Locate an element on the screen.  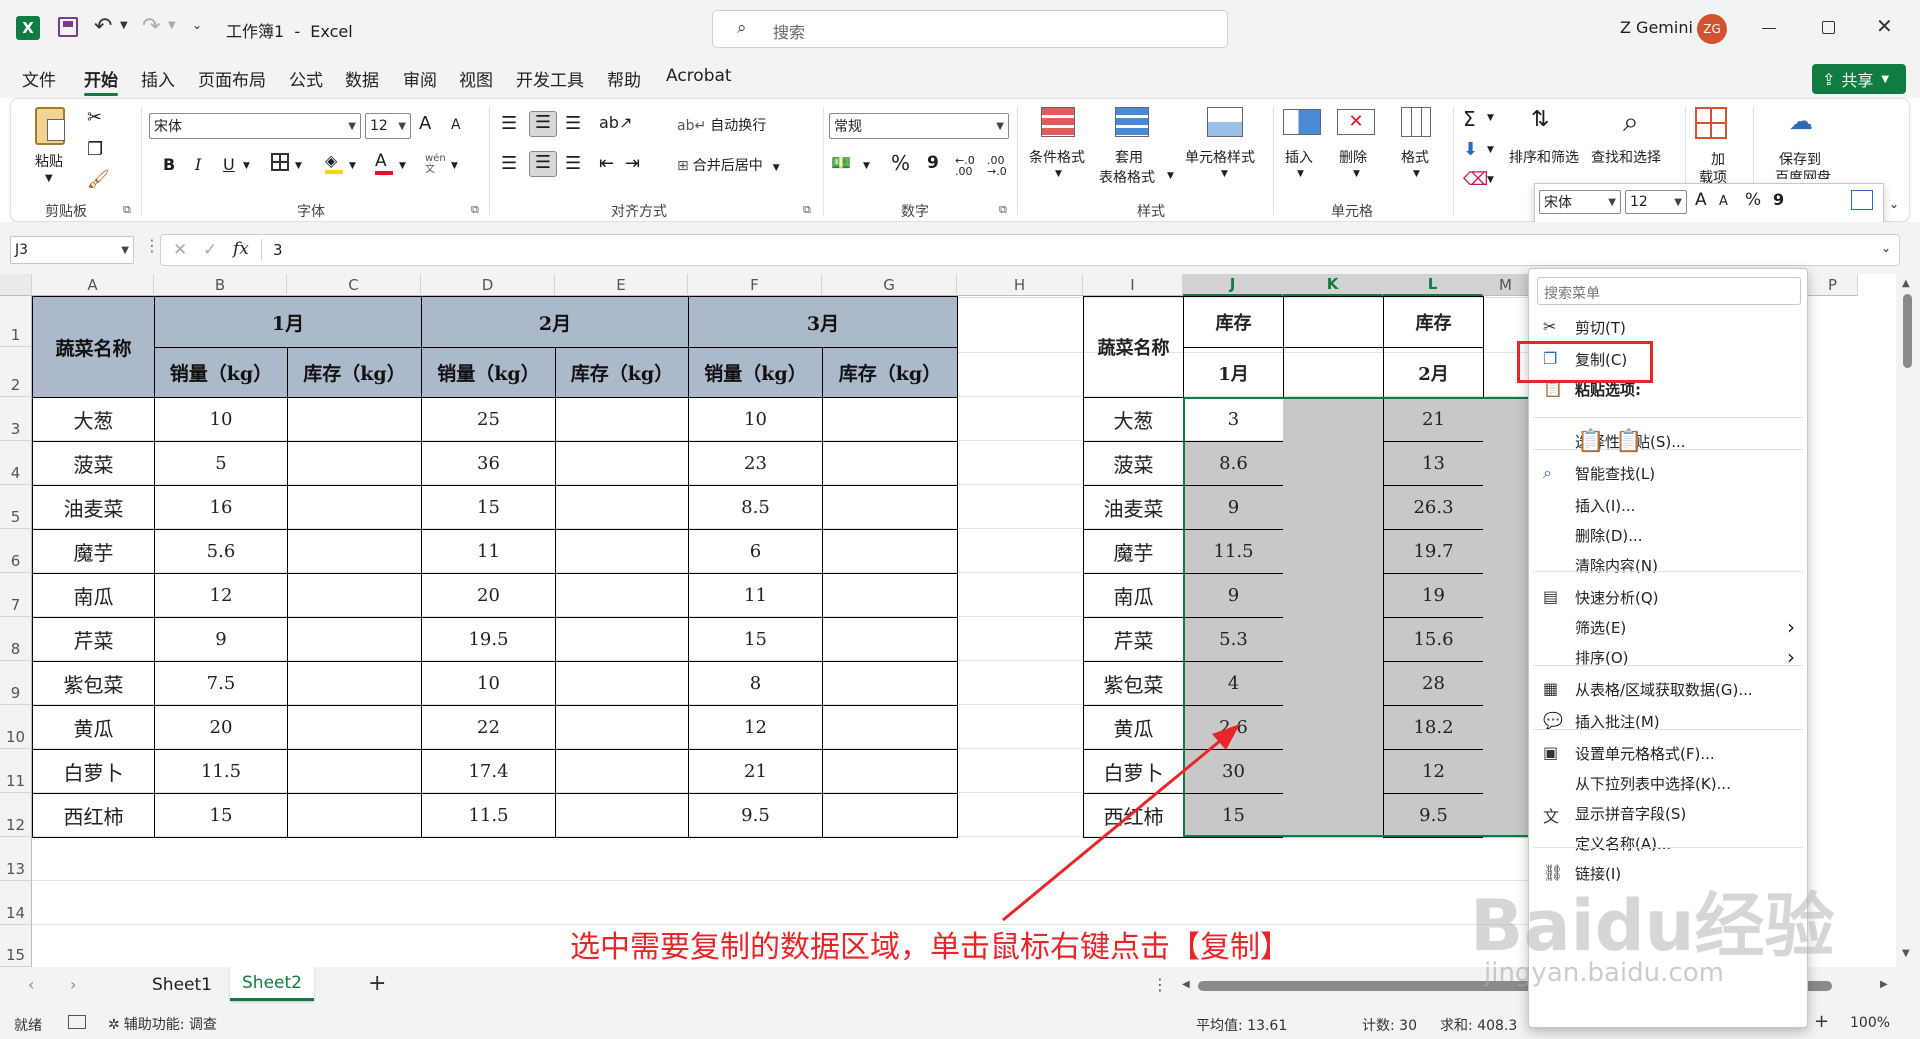
undo-dropdown-icon: ▼ is located at coordinates (124, 25).